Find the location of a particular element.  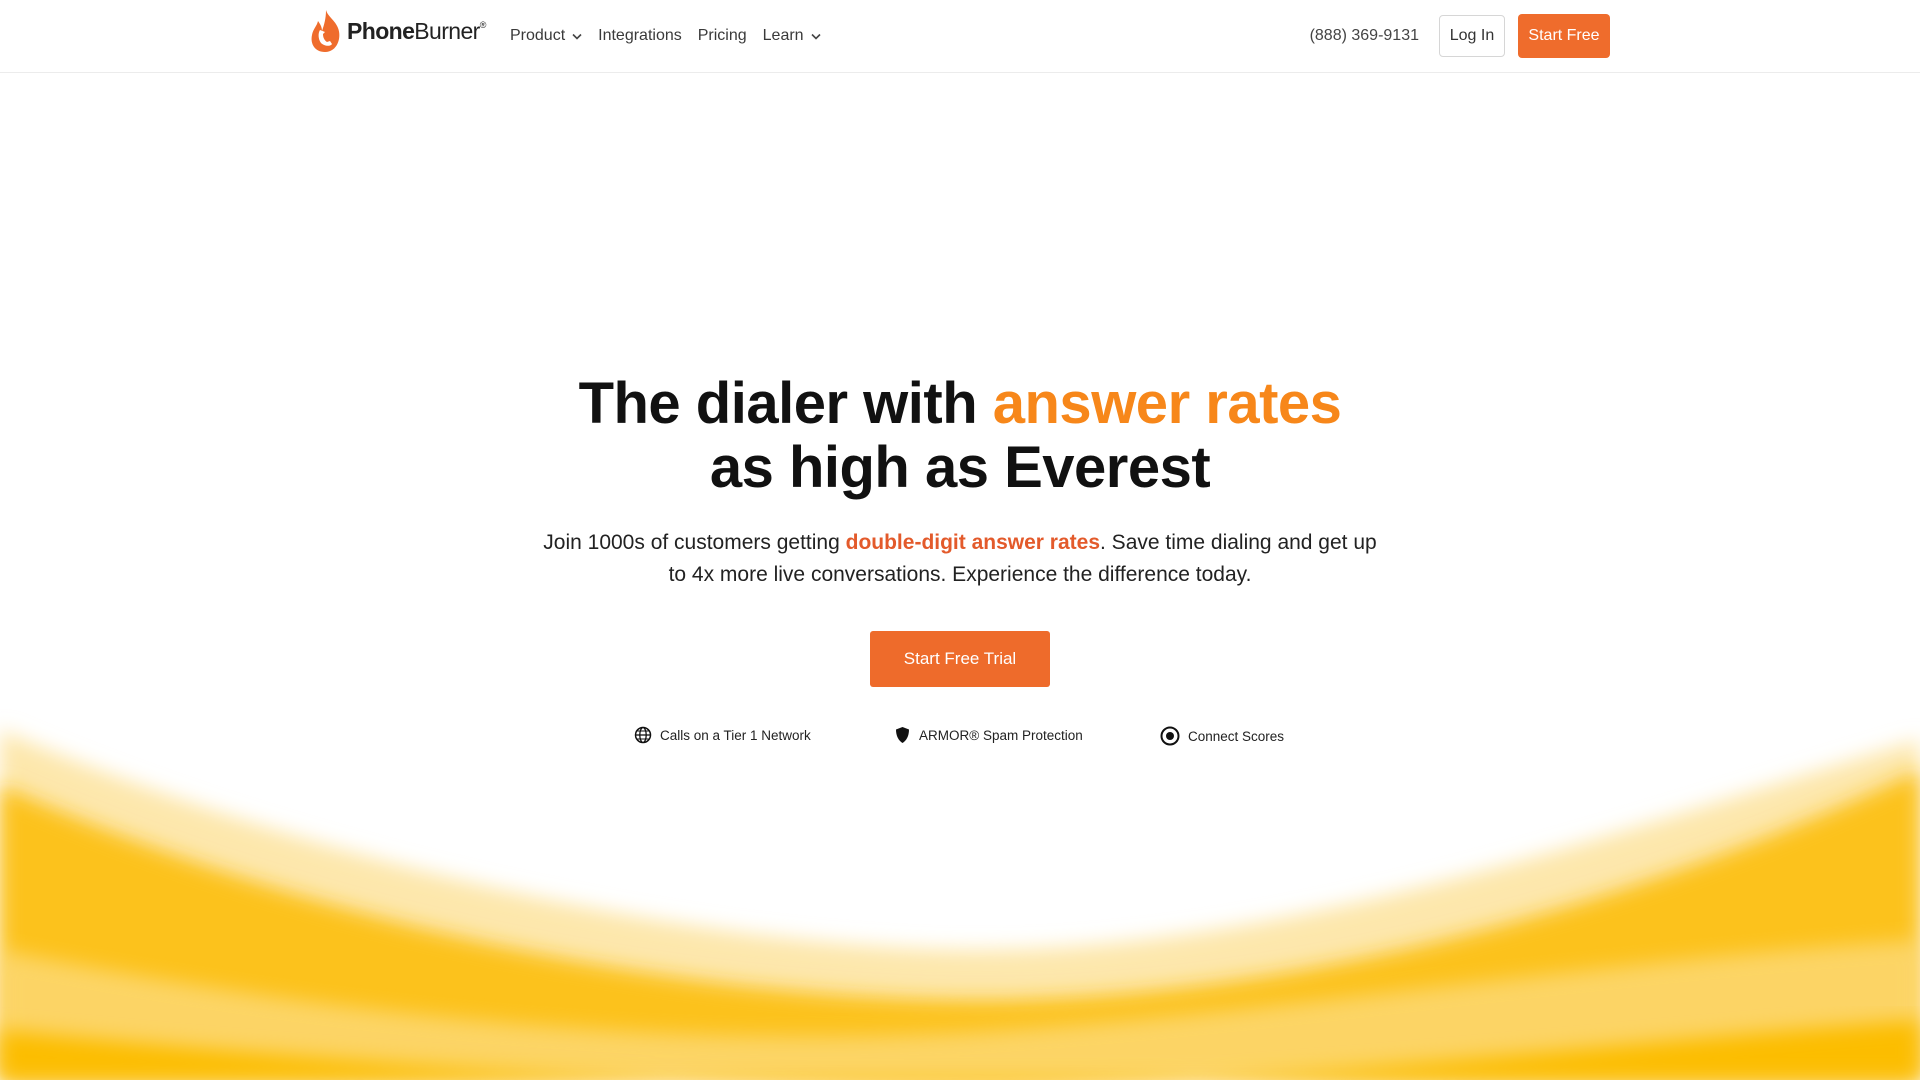

nav-item-label: Integrations is located at coordinates (640, 35).